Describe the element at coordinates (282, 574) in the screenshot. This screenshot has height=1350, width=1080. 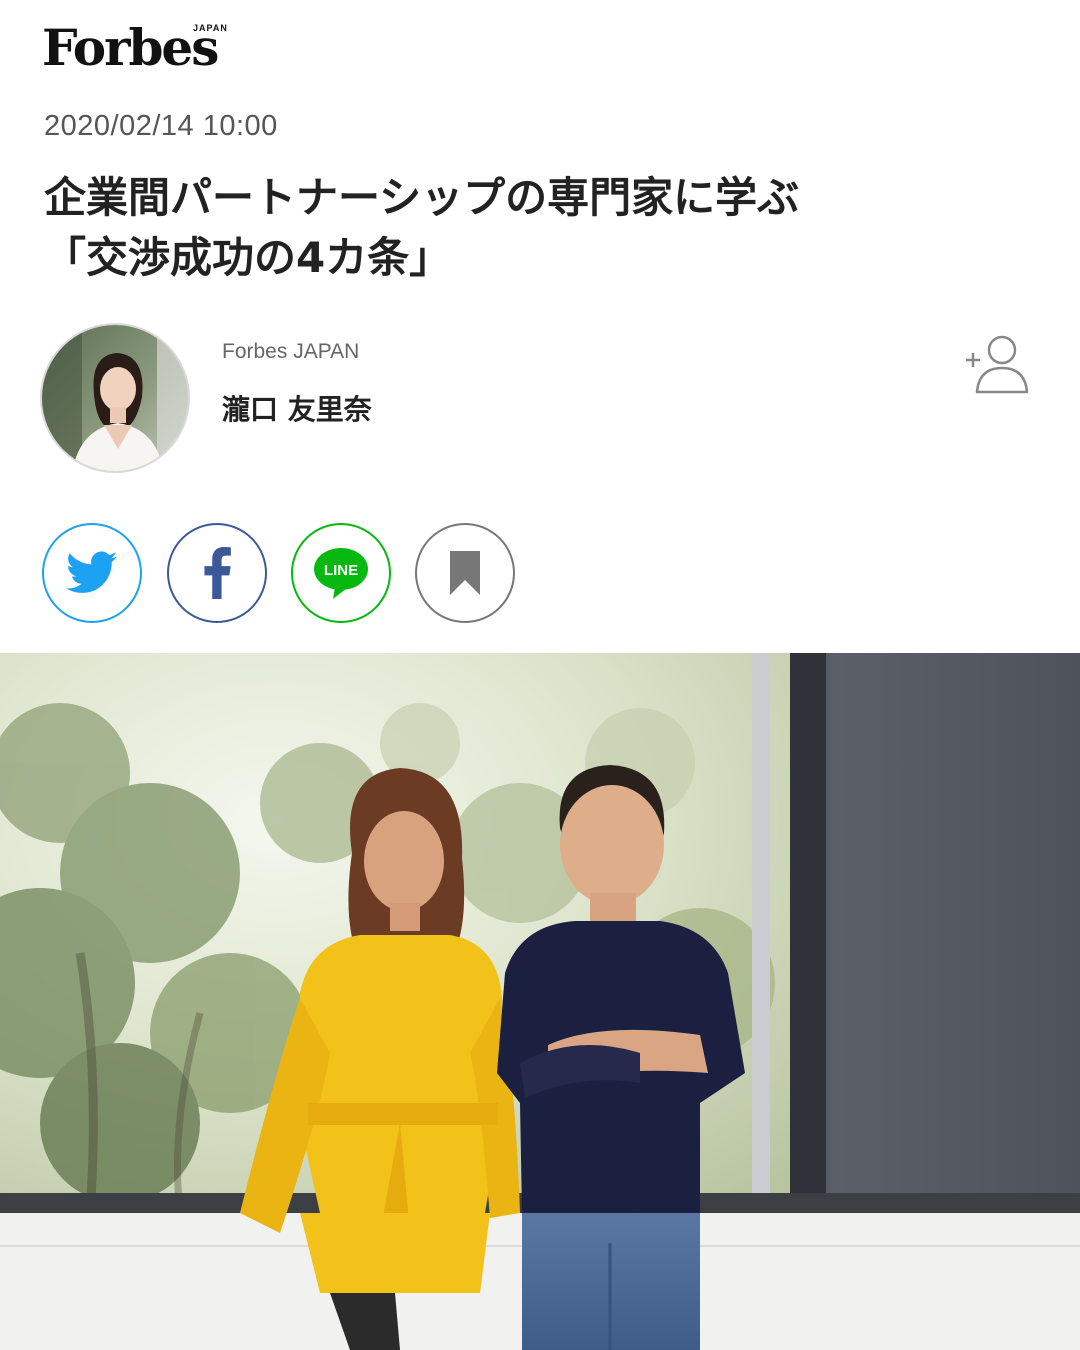
I see `share-bar: LINE` at that location.